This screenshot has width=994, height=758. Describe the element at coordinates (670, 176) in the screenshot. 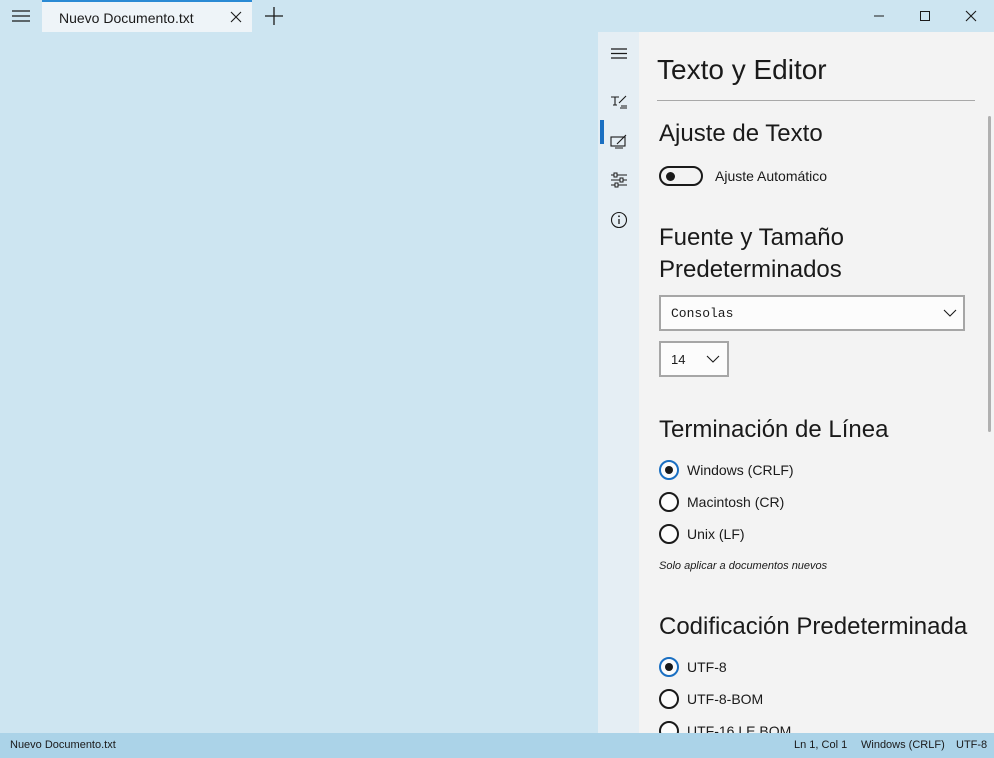

I see `toggle-knob` at that location.